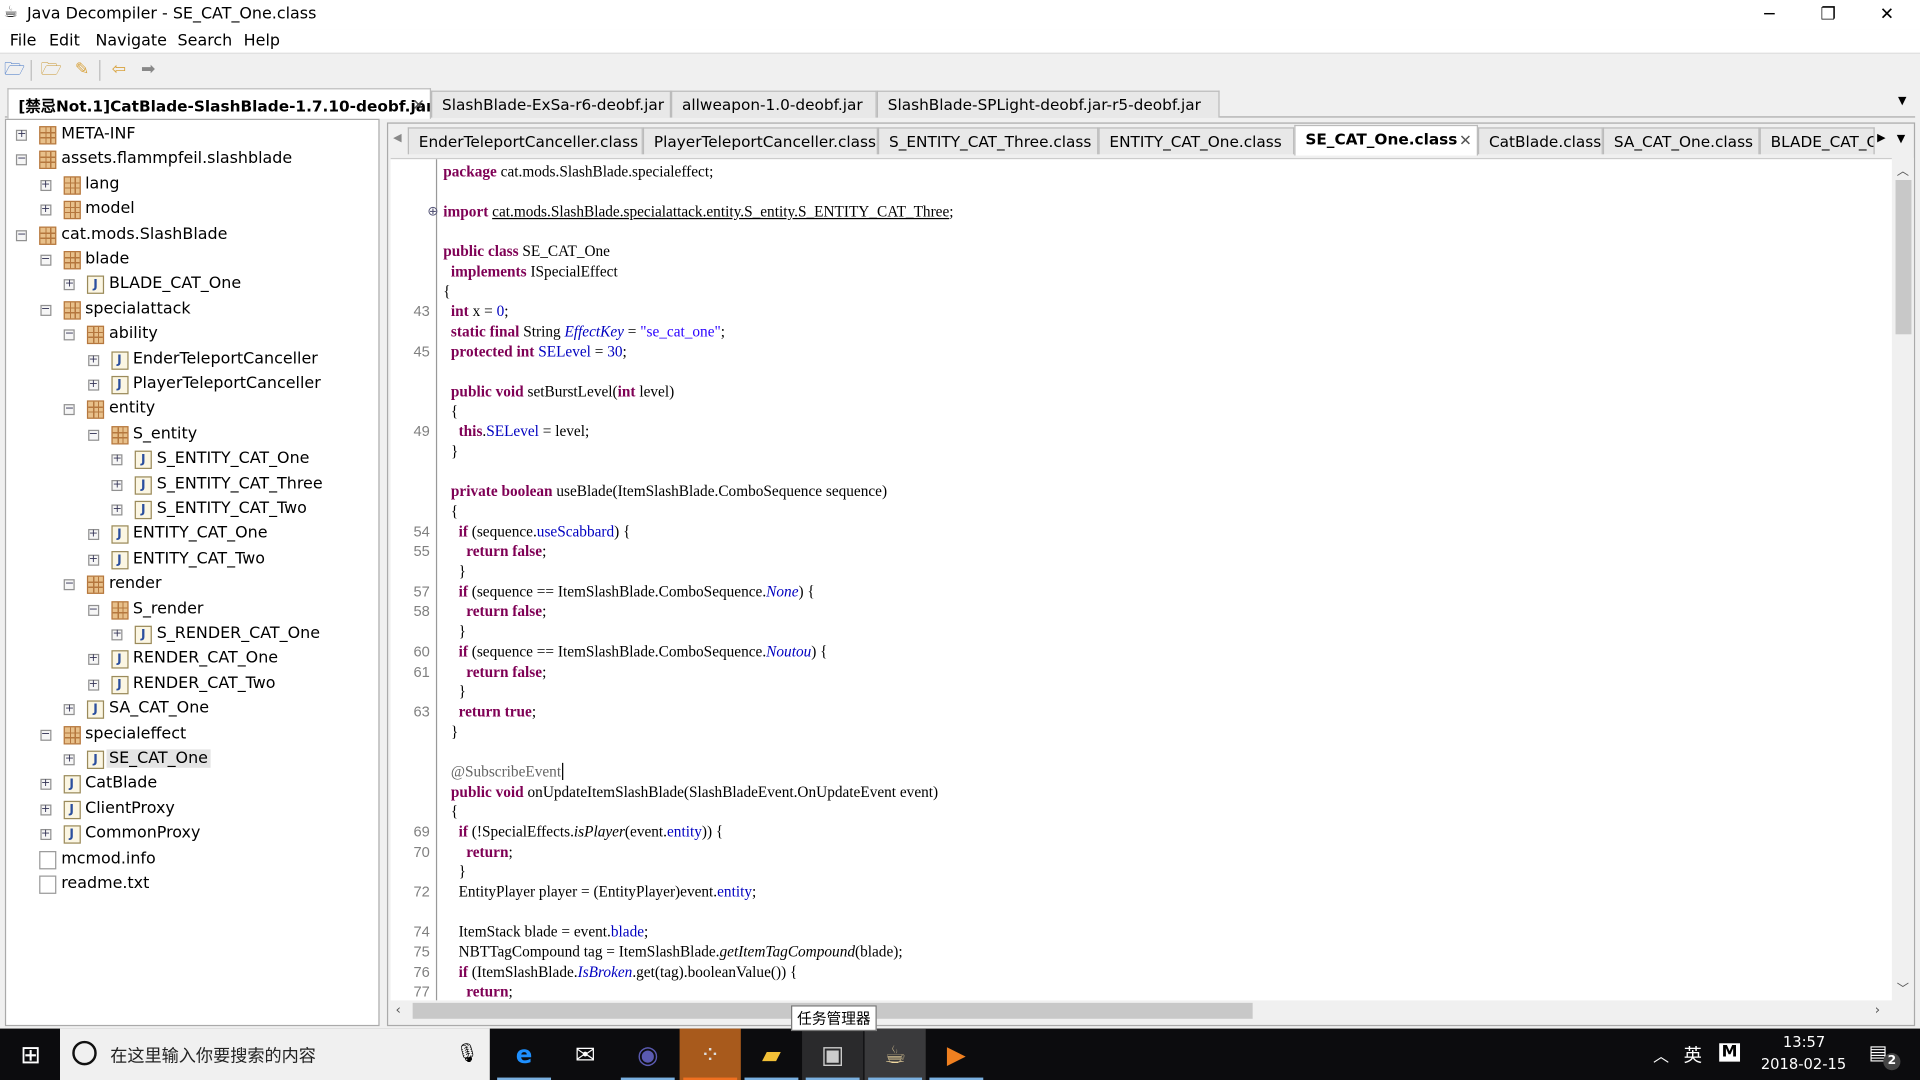 This screenshot has width=1920, height=1080. What do you see at coordinates (51, 70) in the screenshot?
I see `open-type-icon: 🗁` at bounding box center [51, 70].